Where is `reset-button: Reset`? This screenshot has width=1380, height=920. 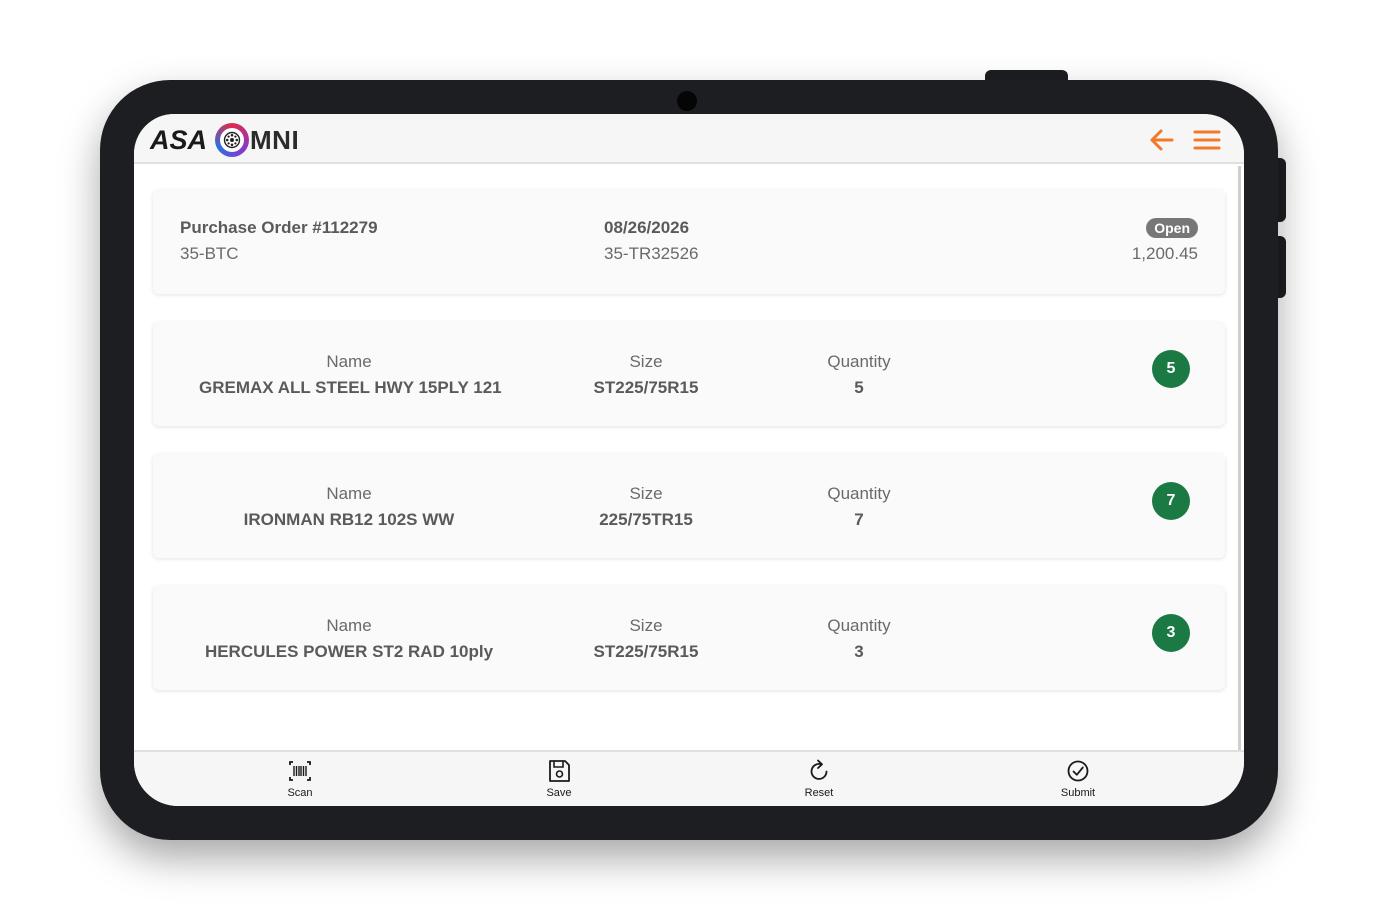 reset-button: Reset is located at coordinates (819, 778).